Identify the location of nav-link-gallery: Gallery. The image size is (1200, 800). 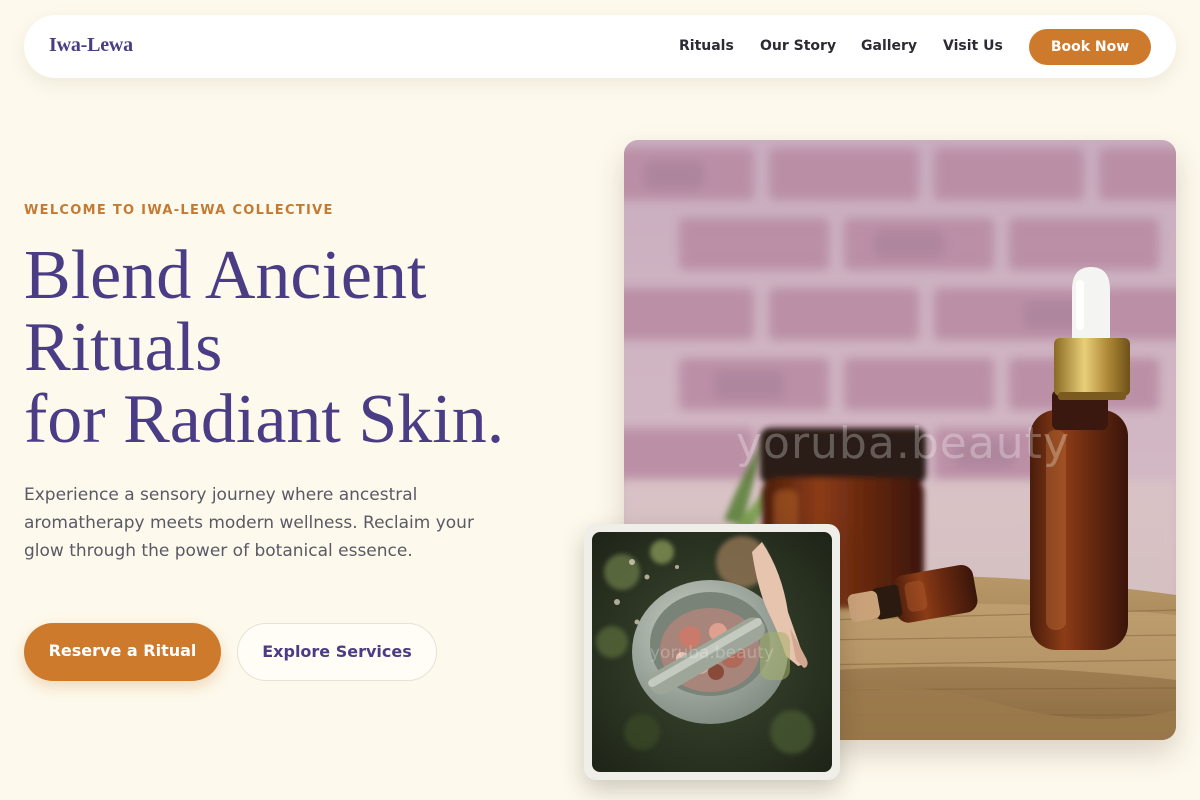
(889, 46).